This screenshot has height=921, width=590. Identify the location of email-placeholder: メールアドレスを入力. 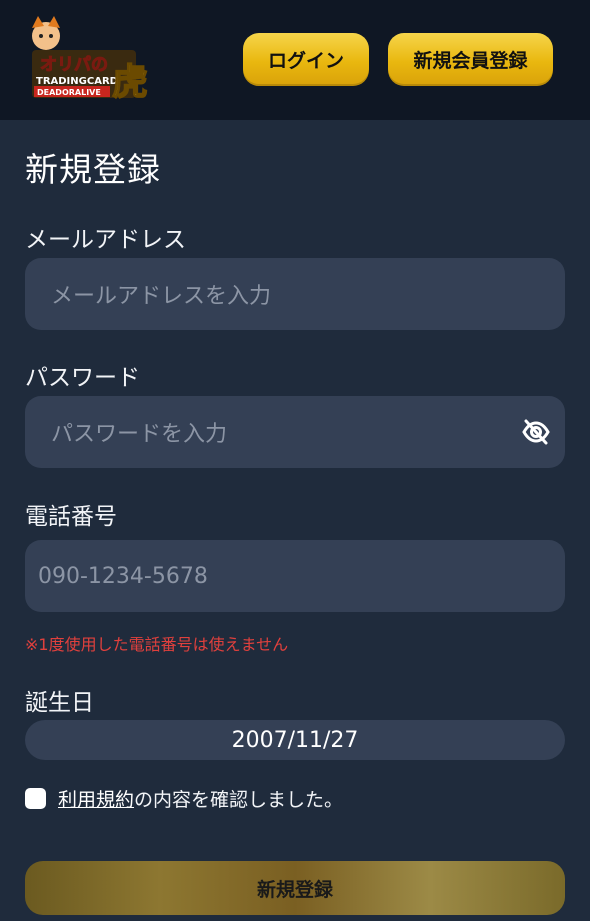
(161, 296).